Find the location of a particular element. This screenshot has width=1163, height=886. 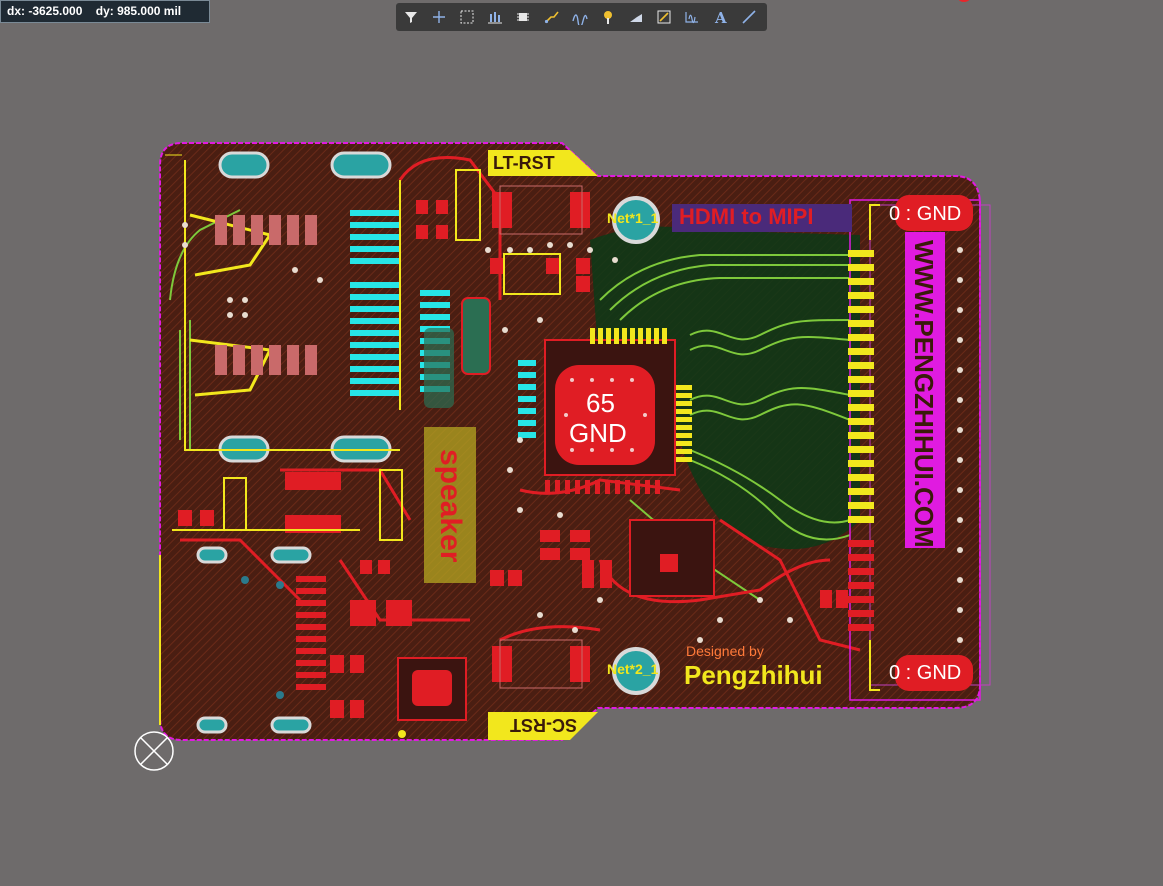

small-ic-bottom is located at coordinates (432, 689).